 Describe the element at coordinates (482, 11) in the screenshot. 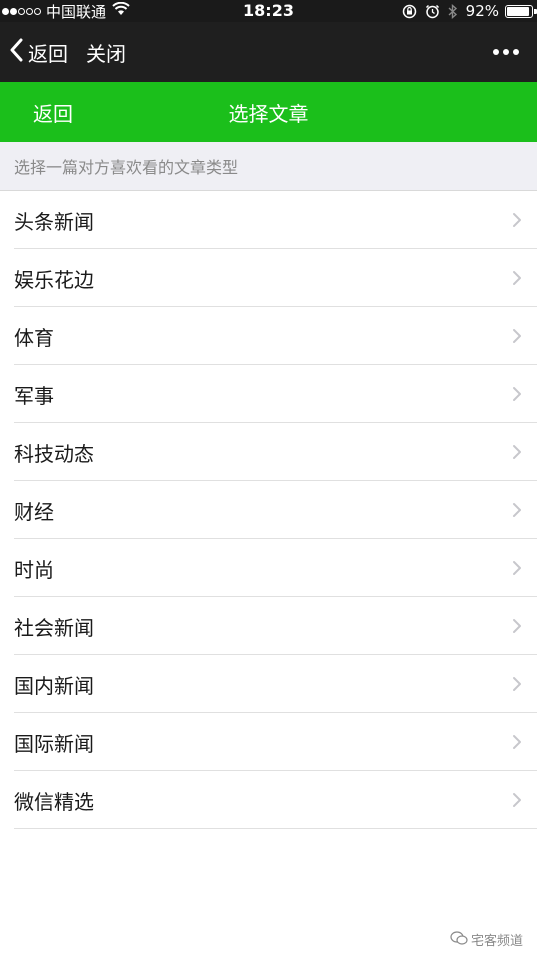

I see `battery-percent: 92%` at that location.